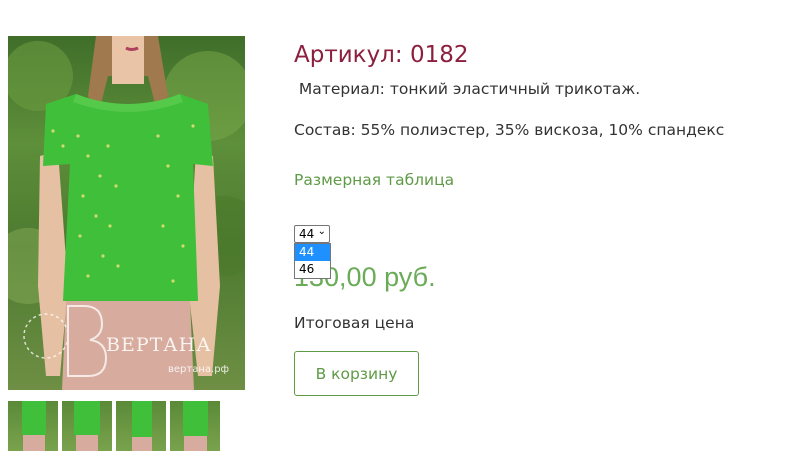  I want to click on add-to-cart-button: В корзину, so click(356, 373).